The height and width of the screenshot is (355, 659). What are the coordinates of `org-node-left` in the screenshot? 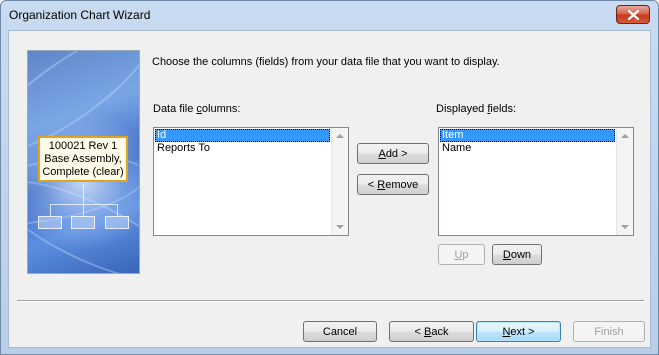 It's located at (50, 222).